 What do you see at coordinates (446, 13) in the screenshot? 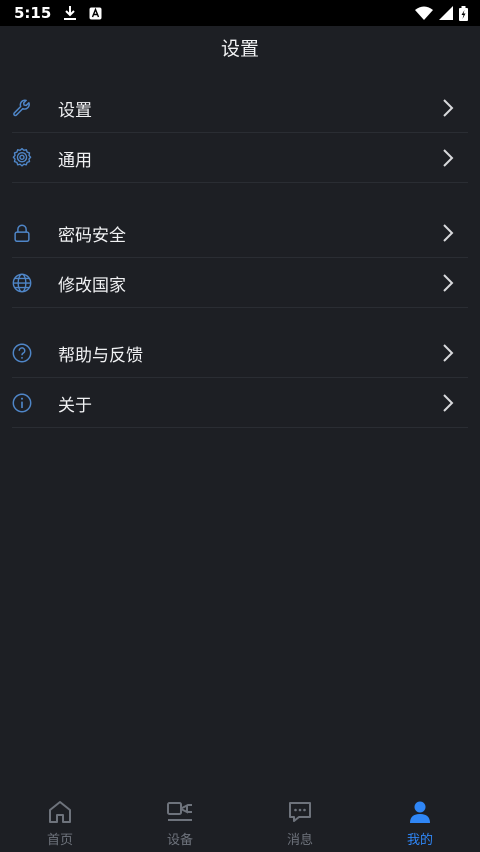
I see `signal-icon` at bounding box center [446, 13].